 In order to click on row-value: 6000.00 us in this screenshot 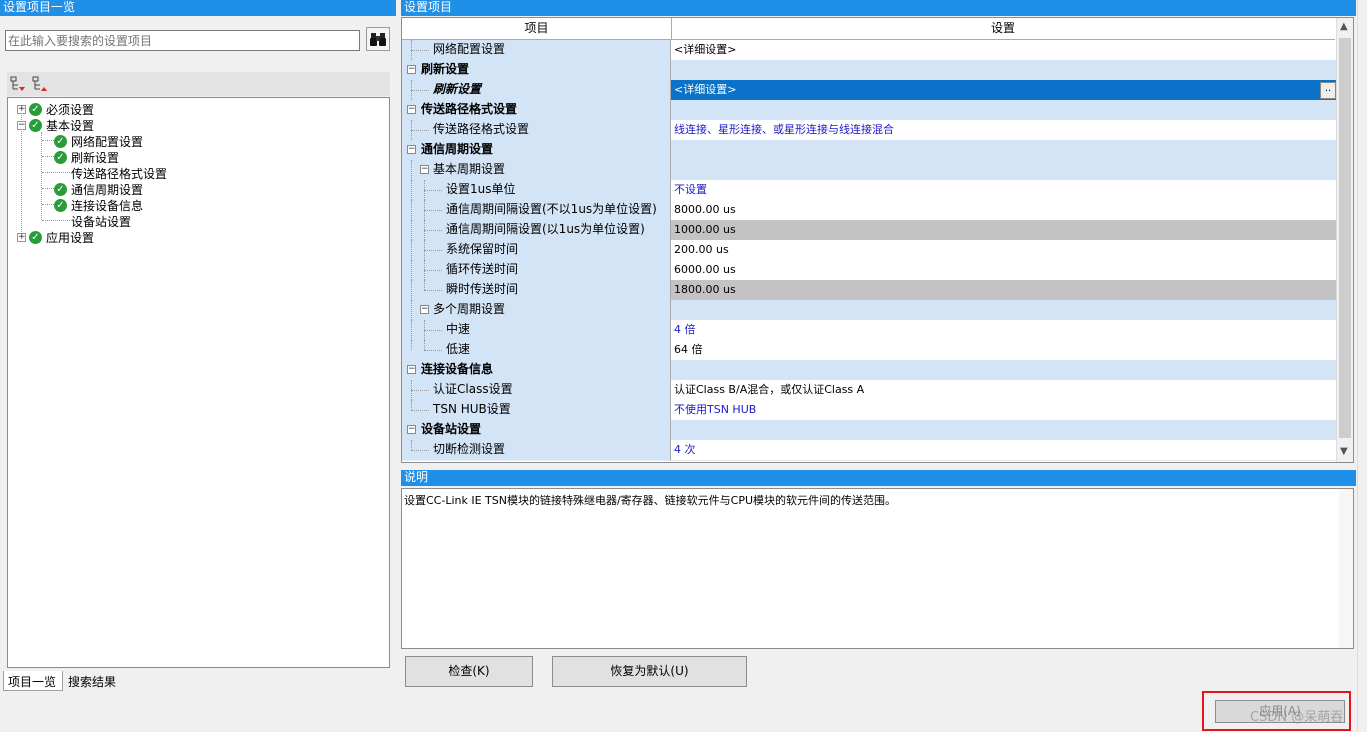, I will do `click(1004, 270)`.